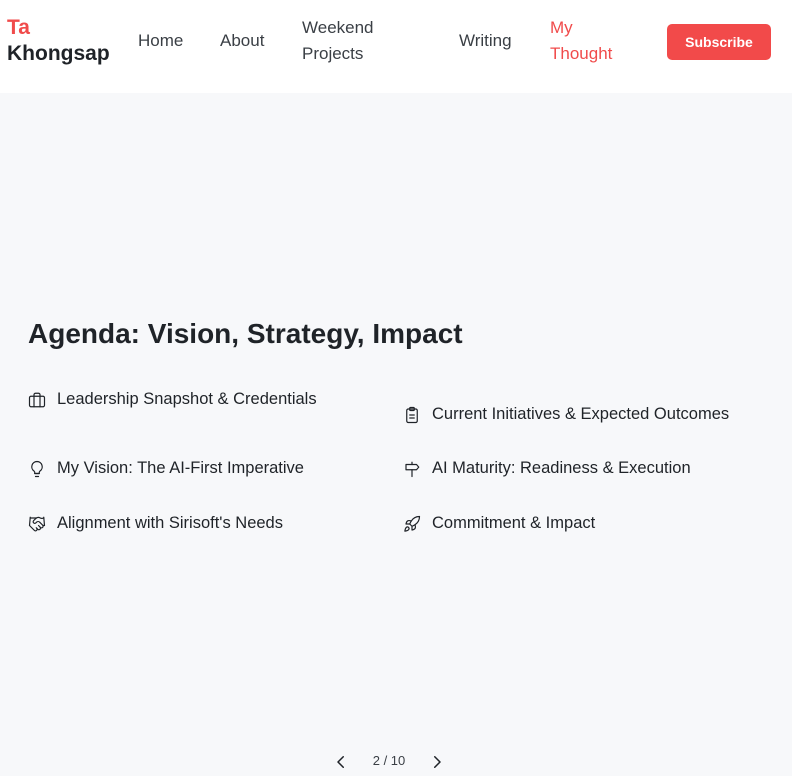  I want to click on next-slide-button, so click(437, 762).